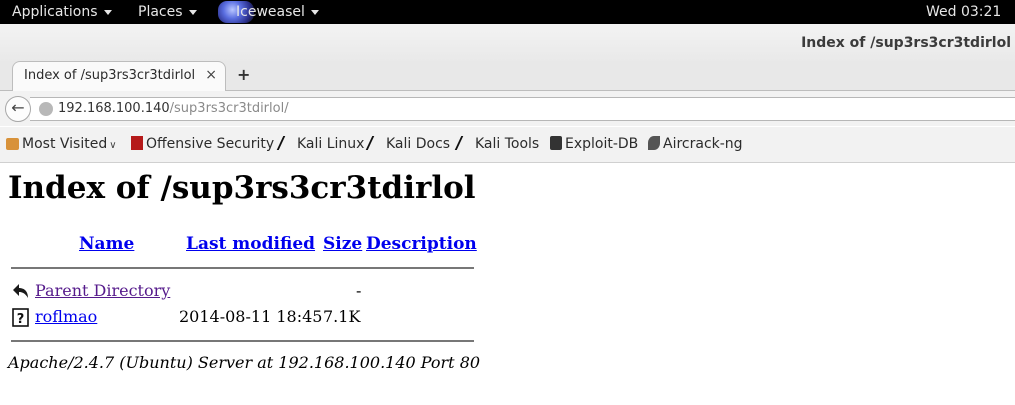 This screenshot has width=1015, height=405. I want to click on back-button: ←, so click(18, 109).